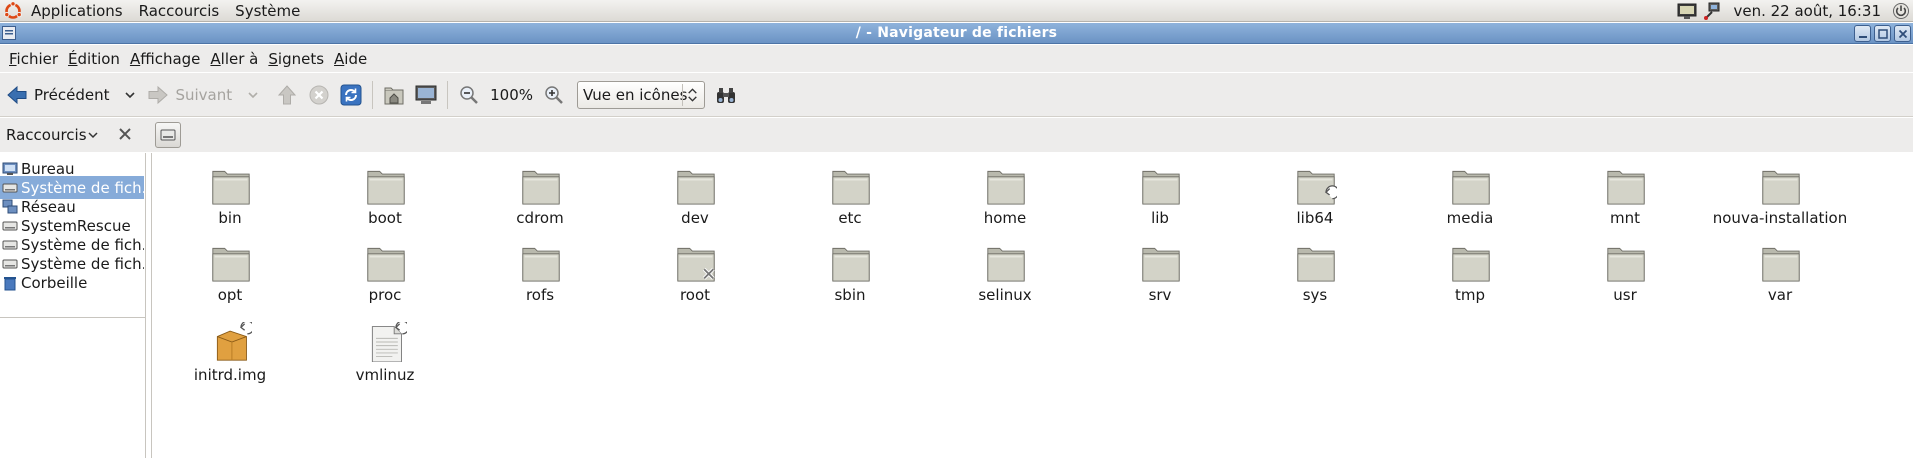 This screenshot has height=458, width=1913. Describe the element at coordinates (319, 95) in the screenshot. I see `stop-icon` at that location.